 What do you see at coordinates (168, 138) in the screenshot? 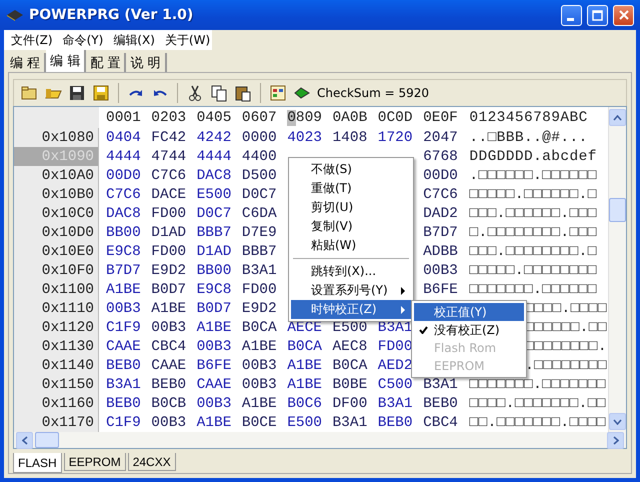
I see `hex-cell: FC42` at bounding box center [168, 138].